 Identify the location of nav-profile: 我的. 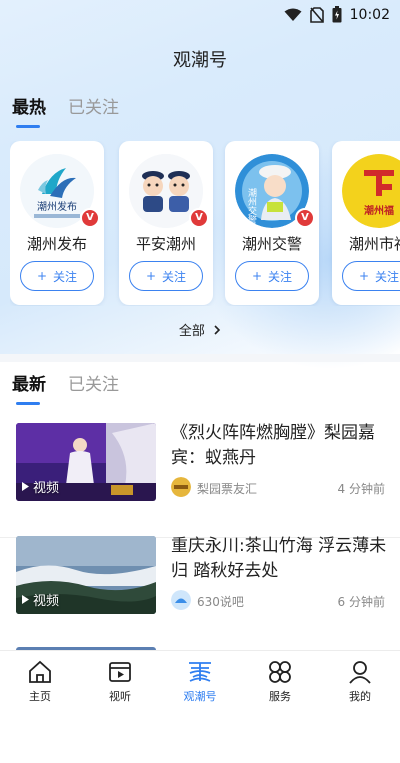
(360, 681).